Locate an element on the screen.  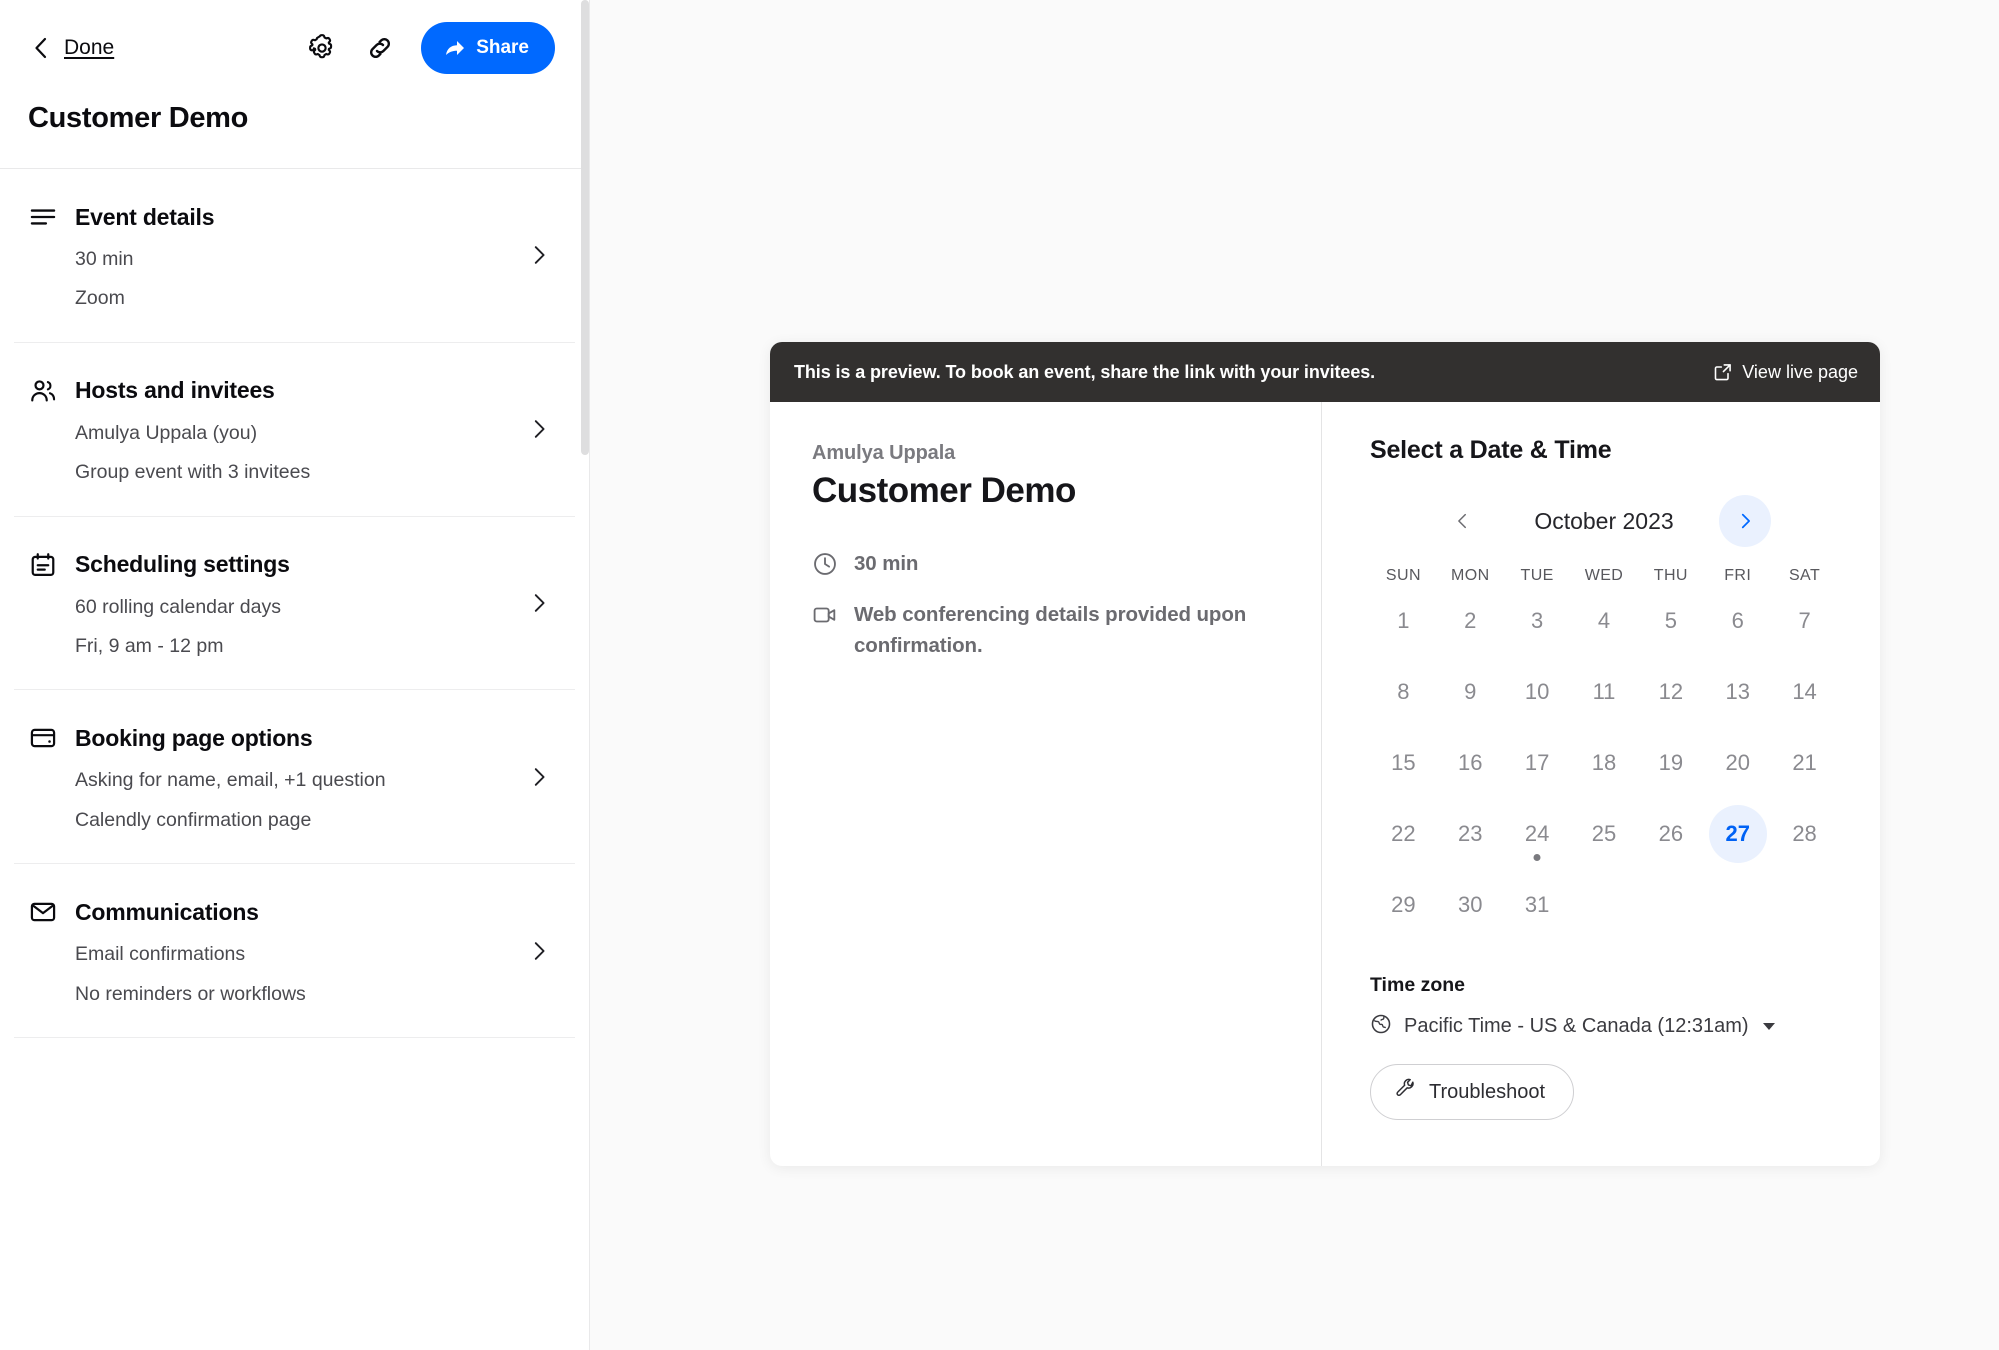
back-chevron-icon is located at coordinates (41, 48).